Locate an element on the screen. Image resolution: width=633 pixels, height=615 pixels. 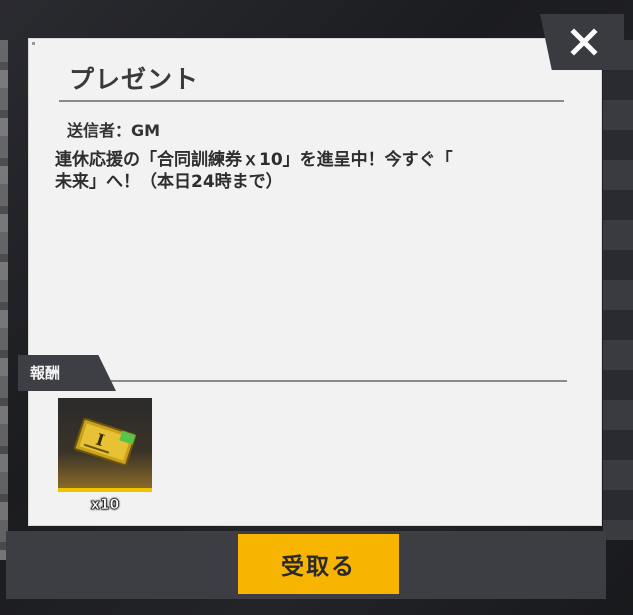
sender-name: GM is located at coordinates (146, 130).